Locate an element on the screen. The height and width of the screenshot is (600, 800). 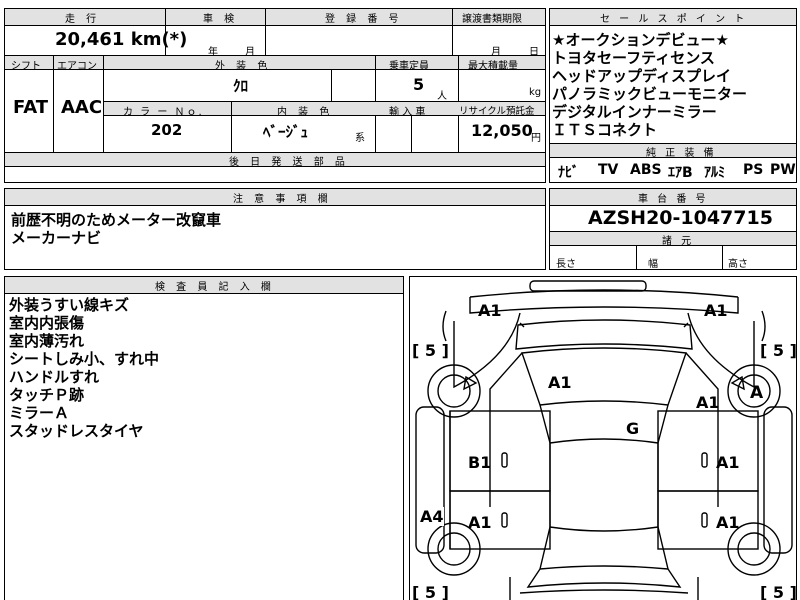
equip-pw: PW is located at coordinates (783, 170).